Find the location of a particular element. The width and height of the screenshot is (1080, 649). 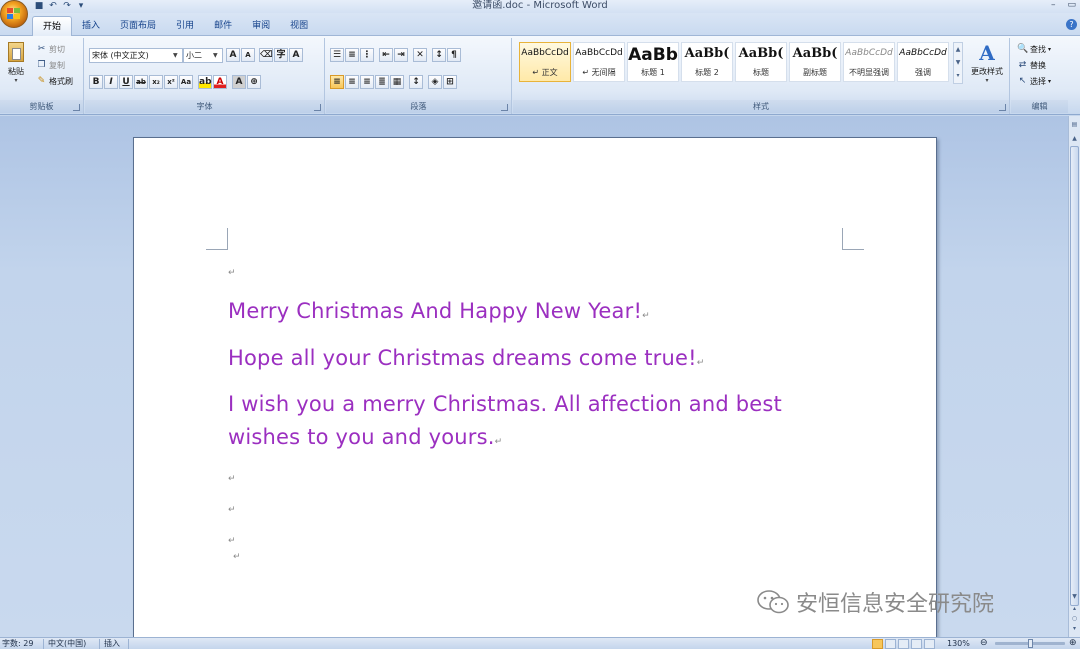

draft-view-icon is located at coordinates (929, 644).